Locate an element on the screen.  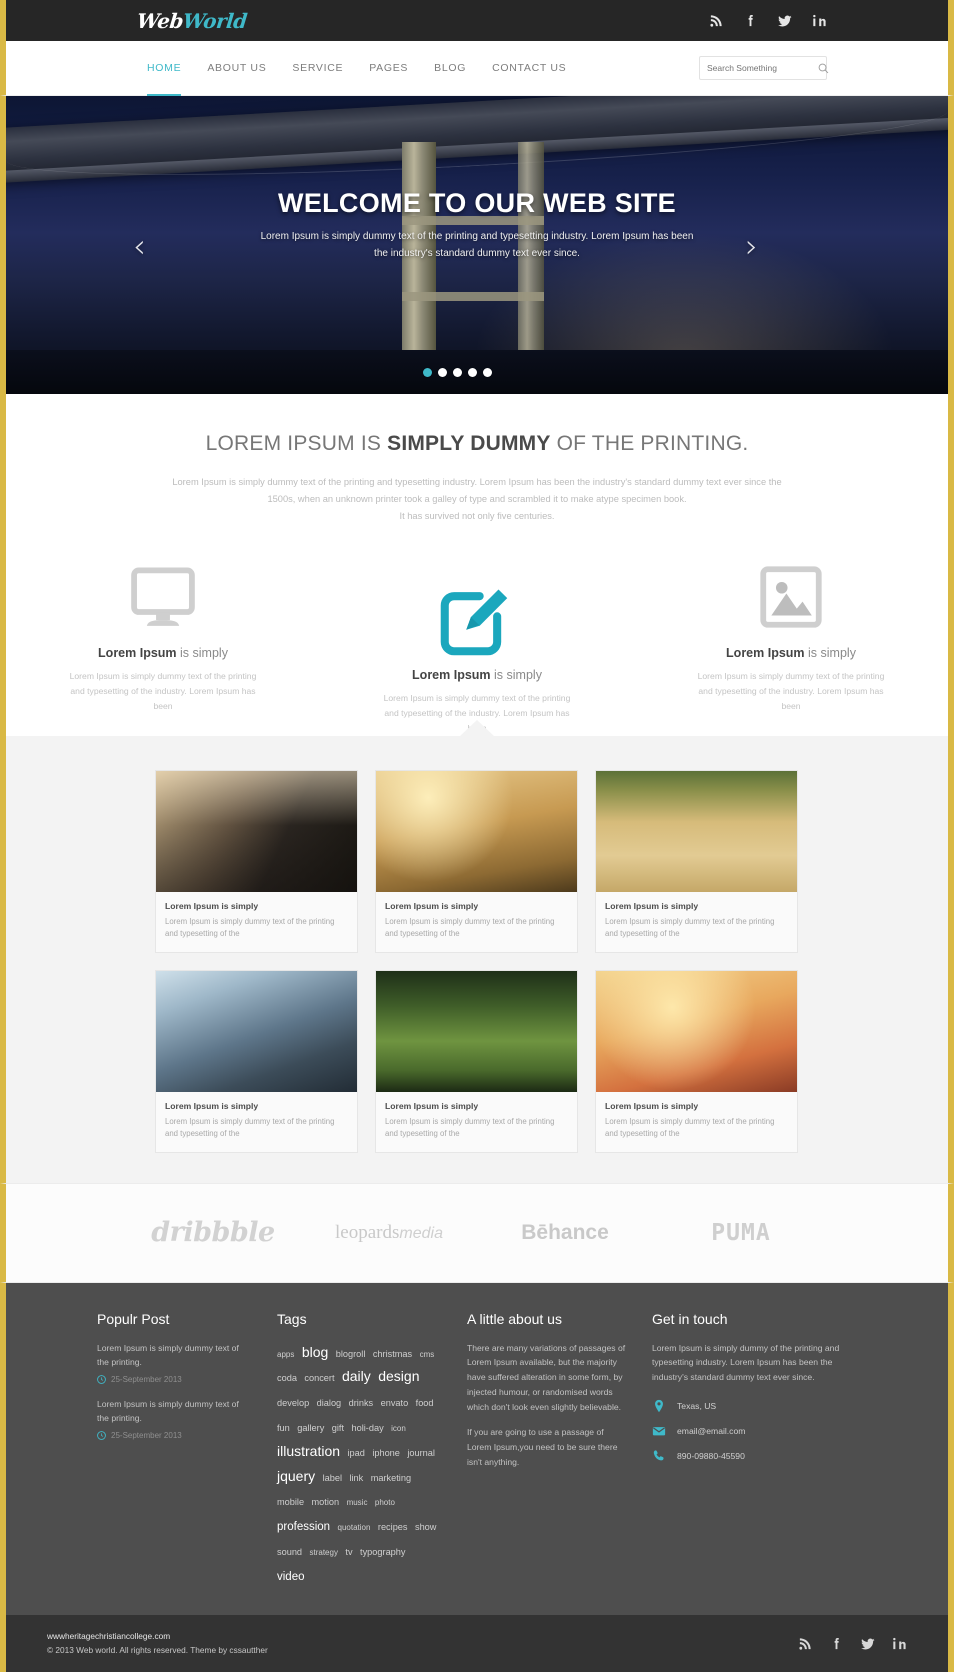
contact-line-phone: 890-09880-45590 is located at coordinates (754, 1456).